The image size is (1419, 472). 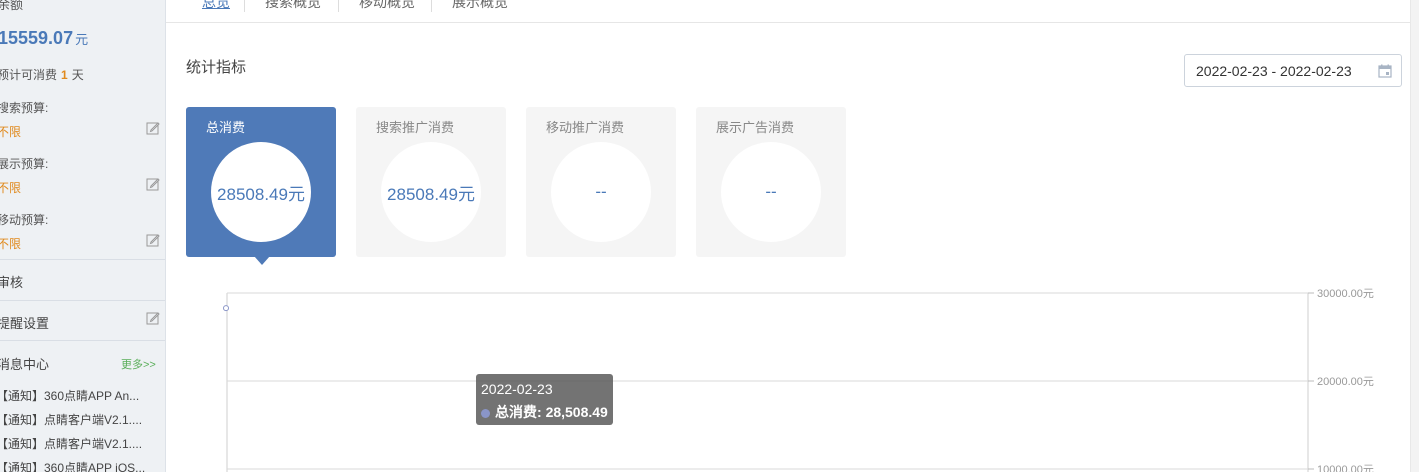 I want to click on tooltip-value: 28,508.49, so click(x=576, y=412).